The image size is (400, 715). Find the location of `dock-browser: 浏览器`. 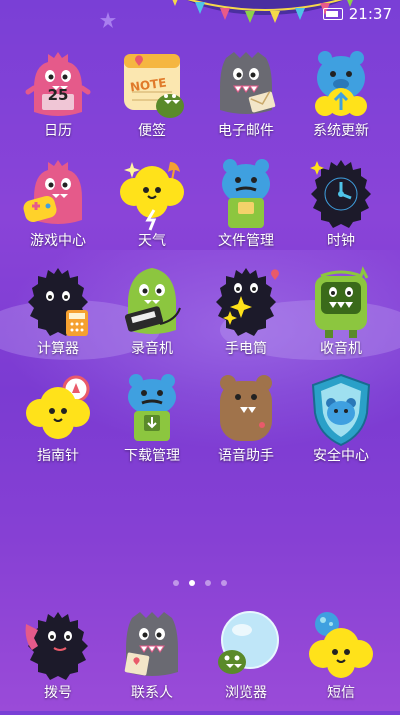

dock-browser: 浏览器 is located at coordinates (246, 662).